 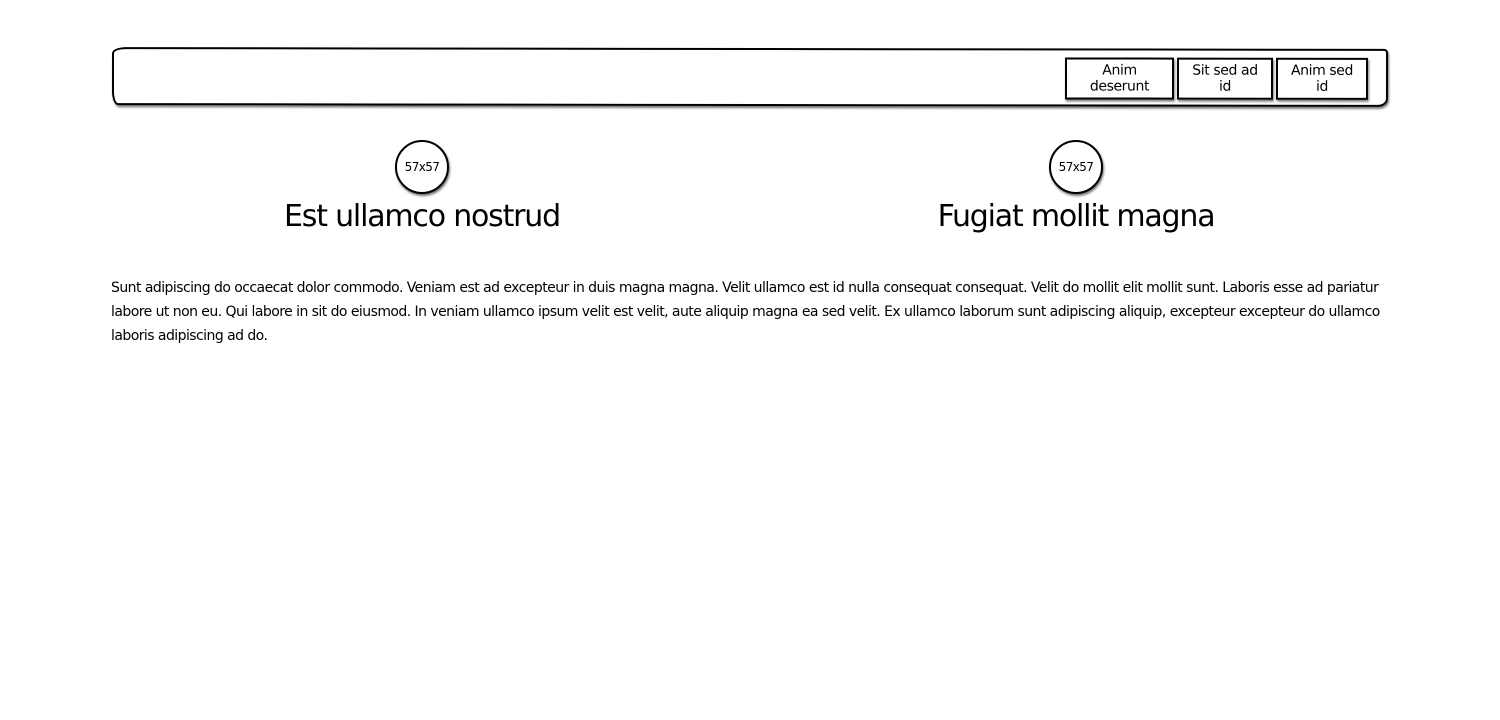 What do you see at coordinates (1119, 78) in the screenshot?
I see `nav-button-anim-deserunt: Anim deserunt` at bounding box center [1119, 78].